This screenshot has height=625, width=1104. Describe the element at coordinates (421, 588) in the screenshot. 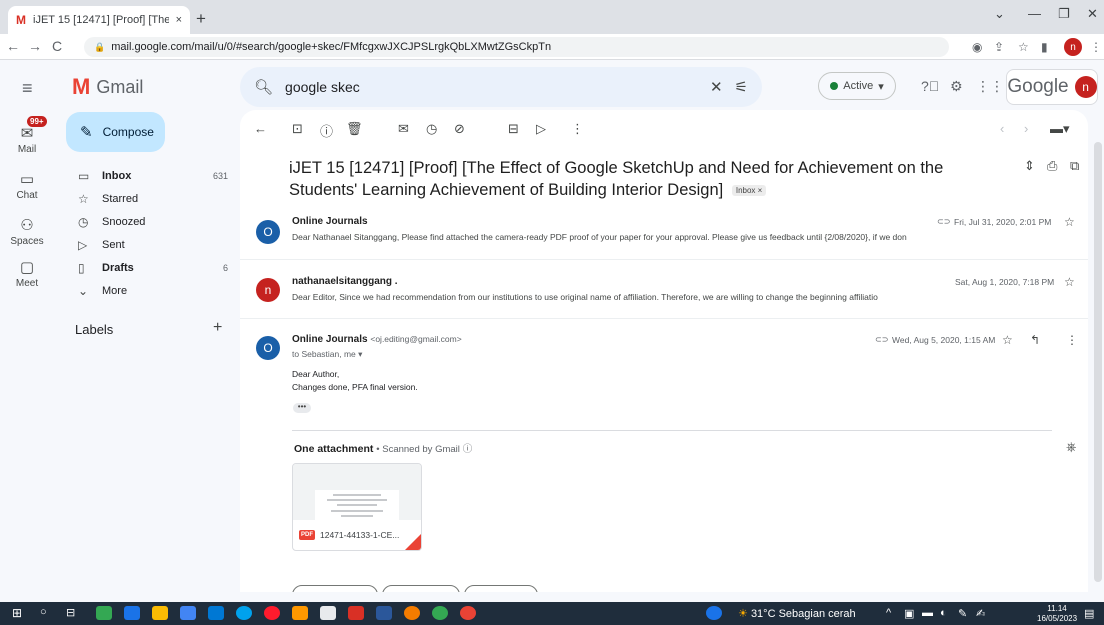

I see `reply-all-button` at that location.